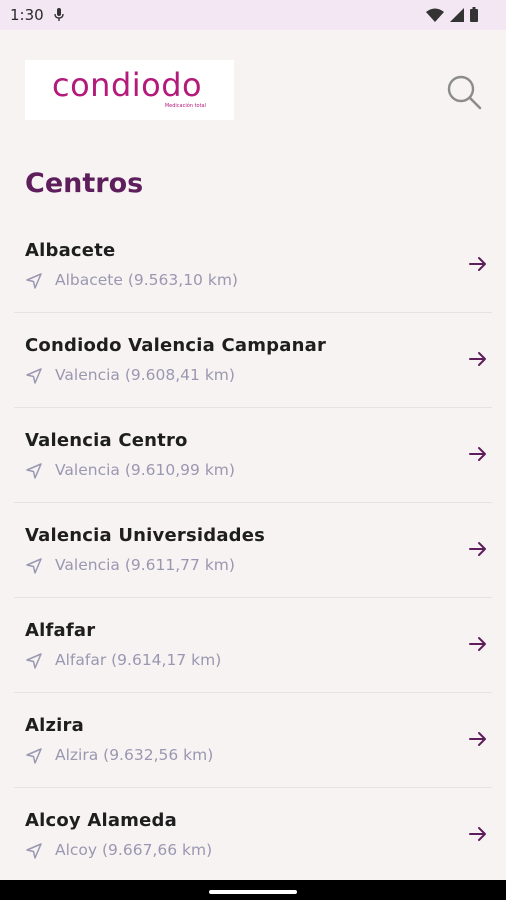 This screenshot has height=900, width=506. Describe the element at coordinates (185, 106) in the screenshot. I see `logo-subtitle: Medicación total` at that location.